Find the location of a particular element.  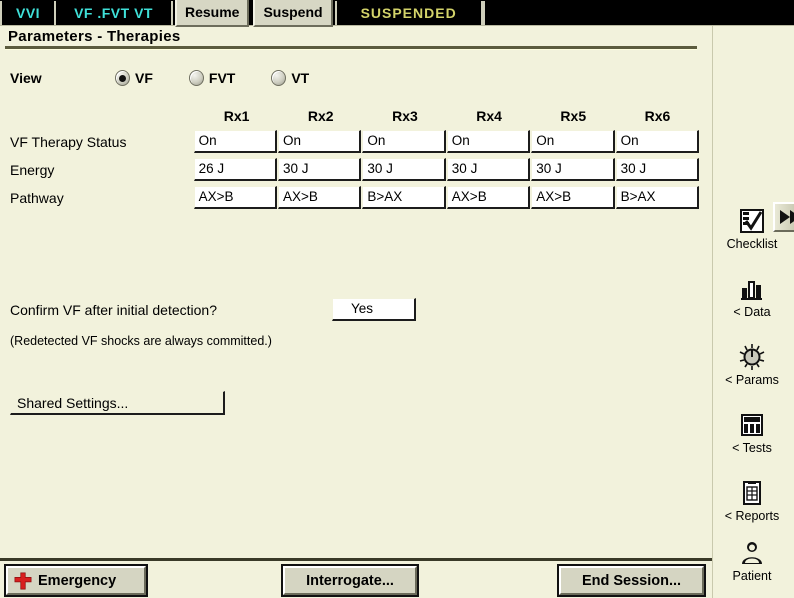

cell-pathway-rx2: AX>B is located at coordinates (319, 197).